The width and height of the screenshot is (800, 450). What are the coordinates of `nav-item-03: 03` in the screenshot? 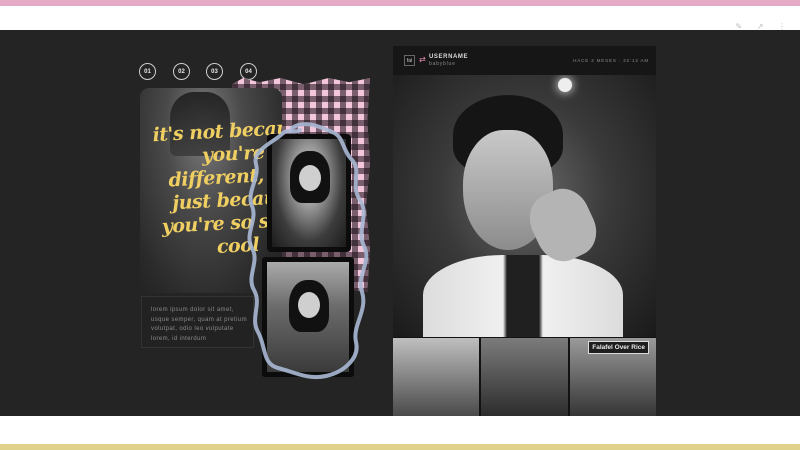 It's located at (214, 71).